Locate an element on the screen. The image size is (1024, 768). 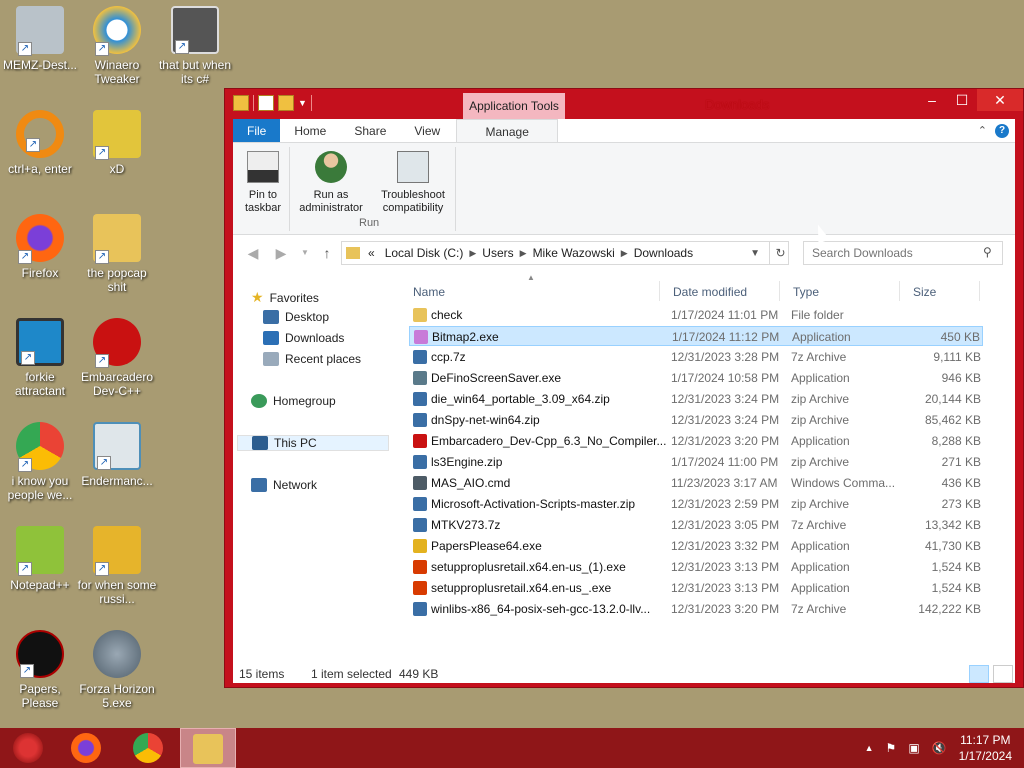
desktop-icon-papers: ↗ Papers, Please is located at coordinates (40, 670).